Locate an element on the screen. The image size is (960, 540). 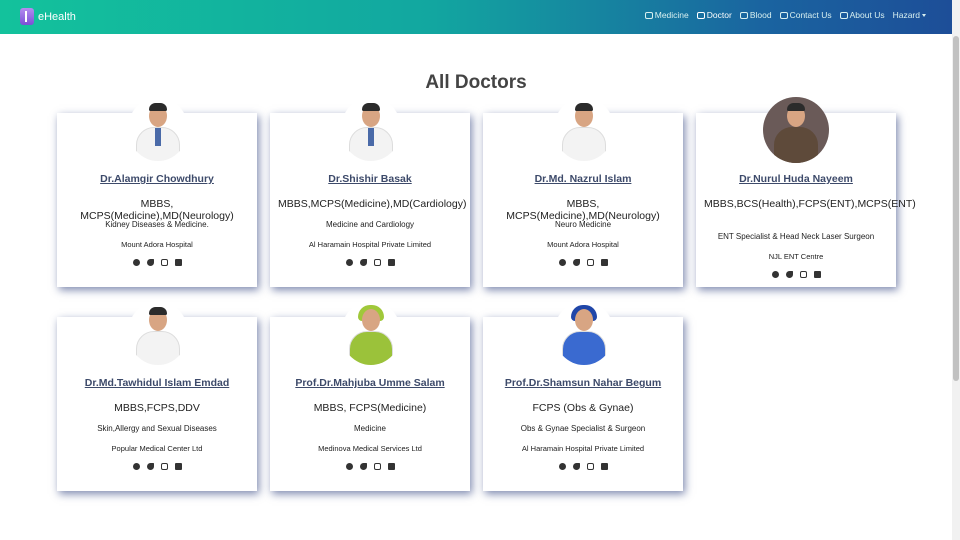
doctor-degree: MBBS,FCPS,DDV is located at coordinates (157, 408).